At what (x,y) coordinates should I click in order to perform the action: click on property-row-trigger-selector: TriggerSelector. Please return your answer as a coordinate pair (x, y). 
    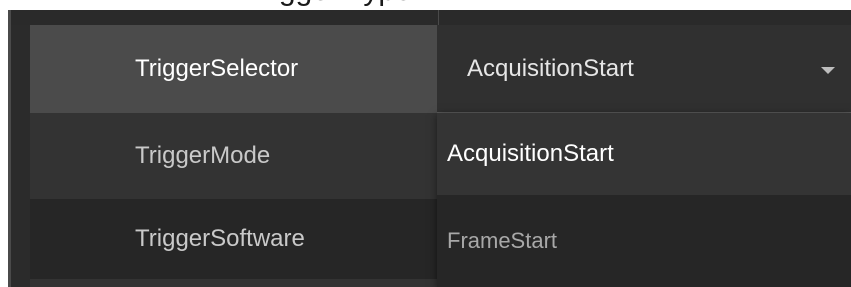
    Looking at the image, I should click on (233, 69).